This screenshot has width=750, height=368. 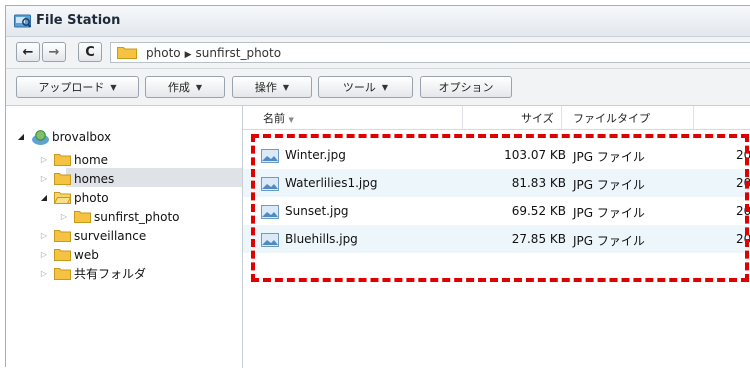 I want to click on tree-item-photo: ◢ photo, so click(x=74, y=197).